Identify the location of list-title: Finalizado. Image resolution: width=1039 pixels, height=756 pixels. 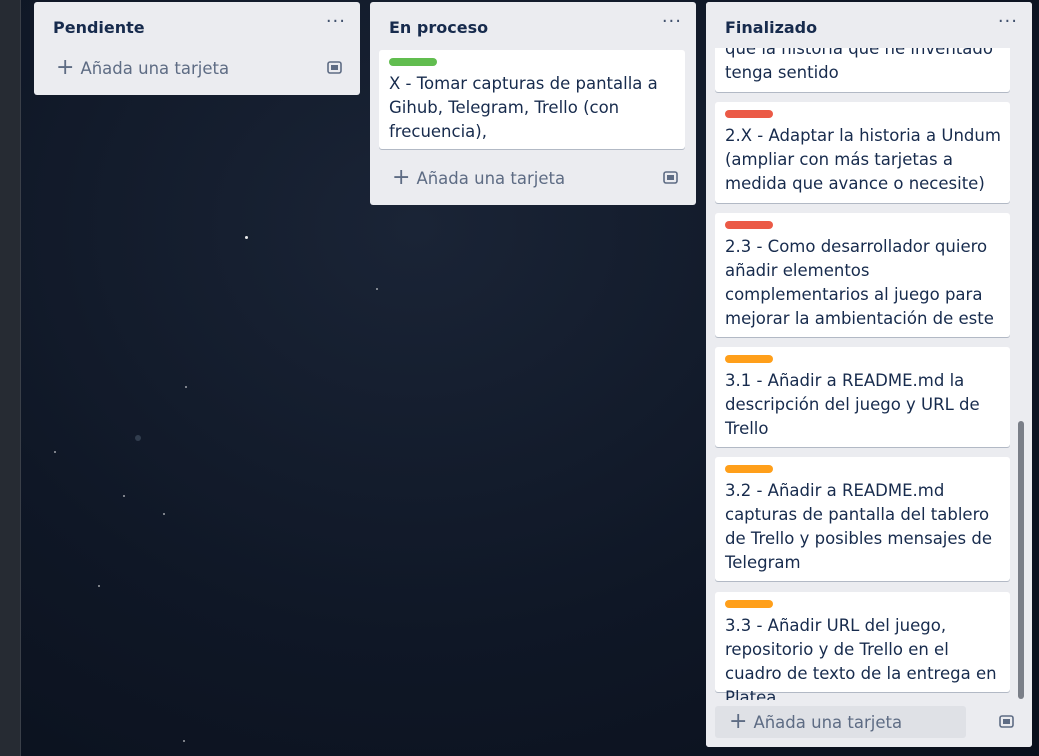
(771, 27).